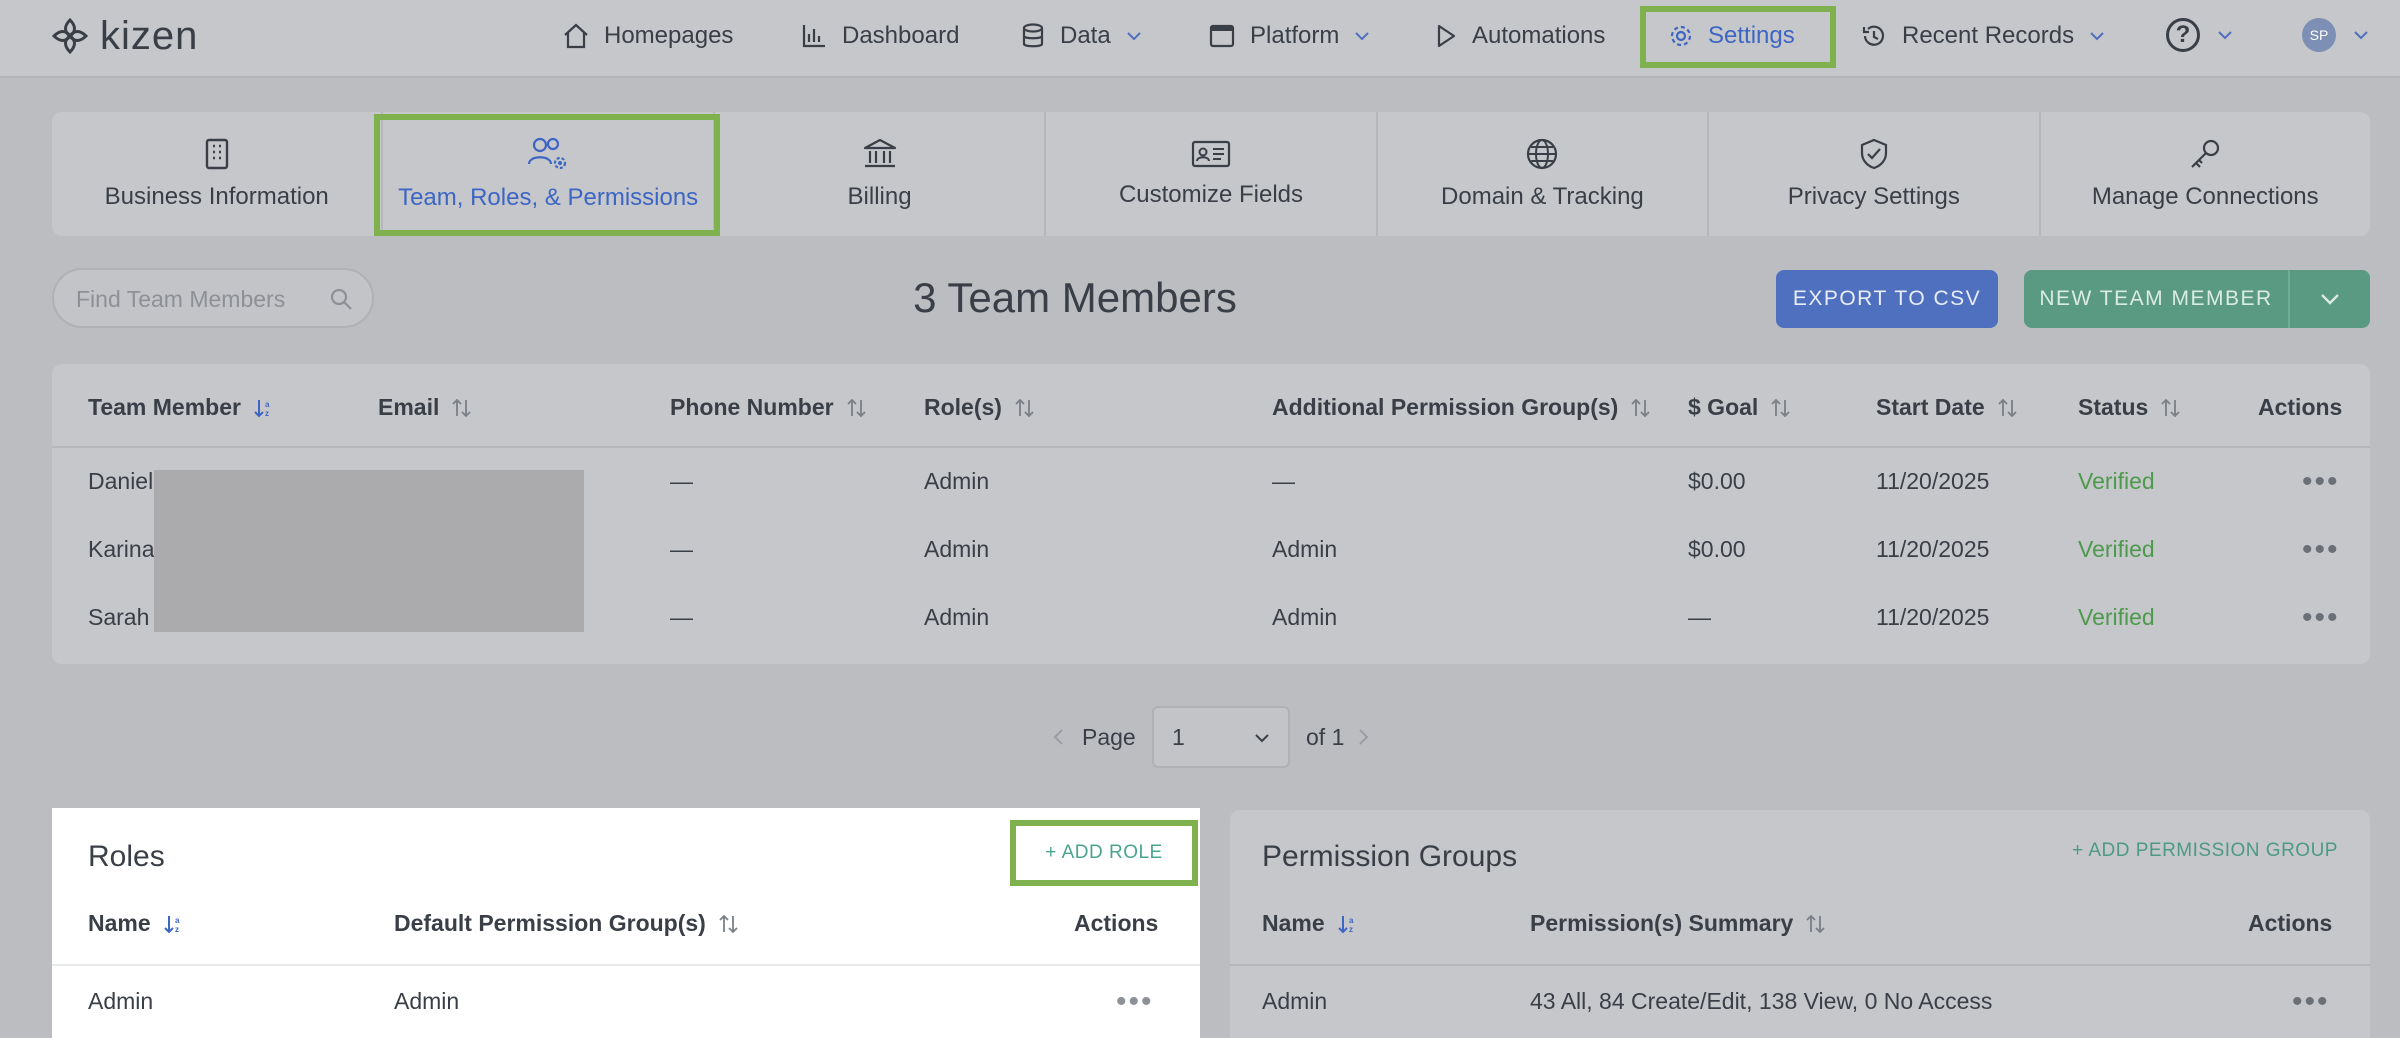  I want to click on tab-privacy-settings: Privacy Settings, so click(1875, 174).